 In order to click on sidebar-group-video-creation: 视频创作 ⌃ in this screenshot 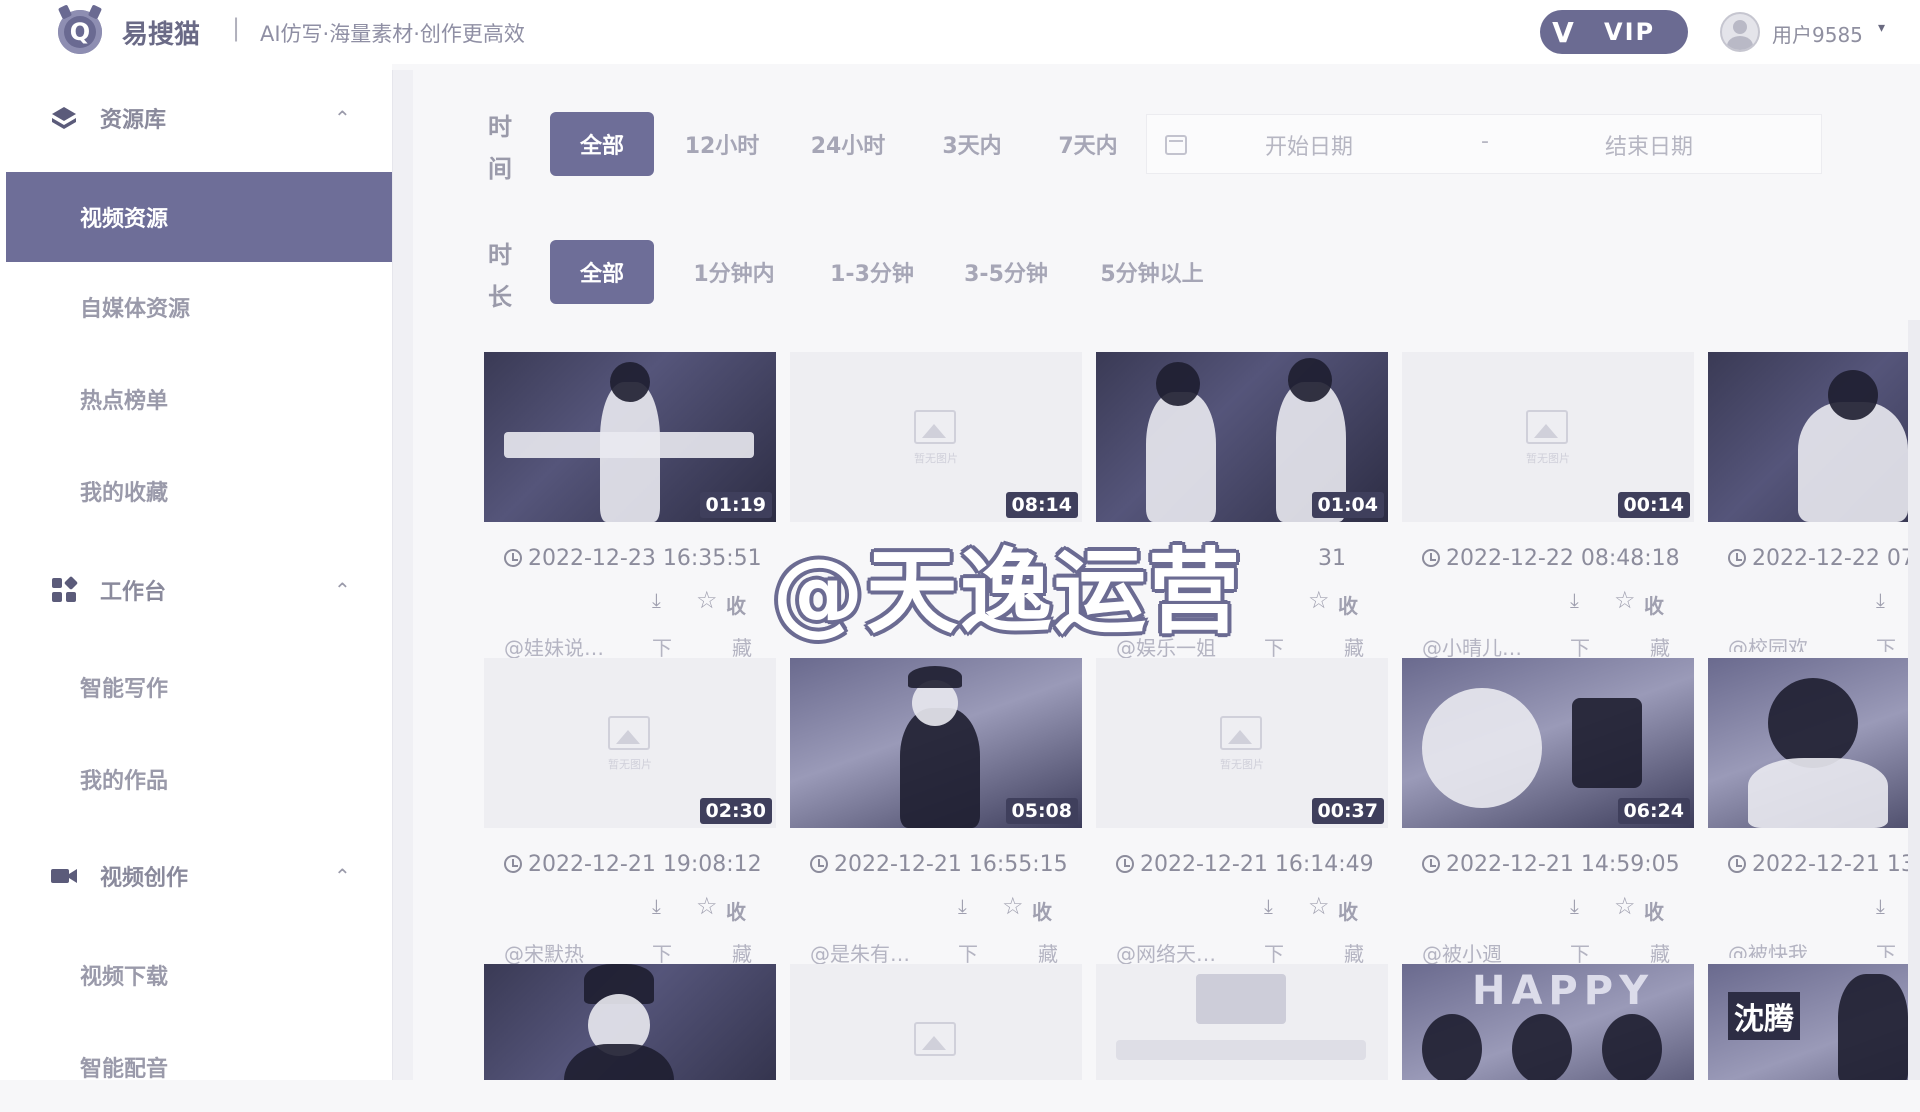, I will do `click(196, 876)`.